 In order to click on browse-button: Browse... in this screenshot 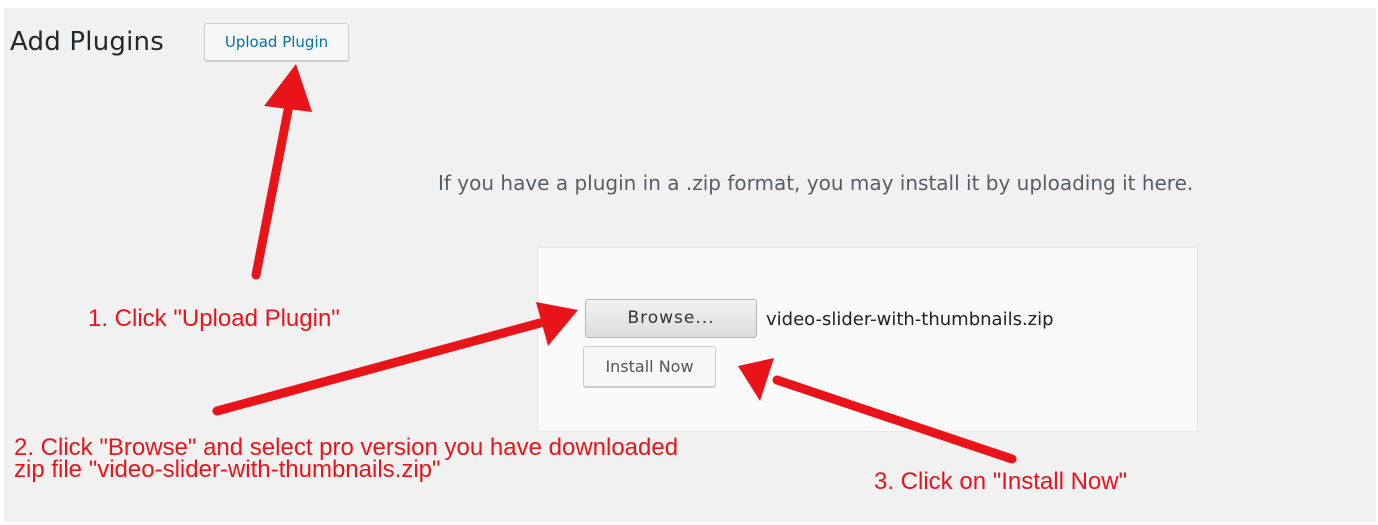, I will do `click(671, 318)`.